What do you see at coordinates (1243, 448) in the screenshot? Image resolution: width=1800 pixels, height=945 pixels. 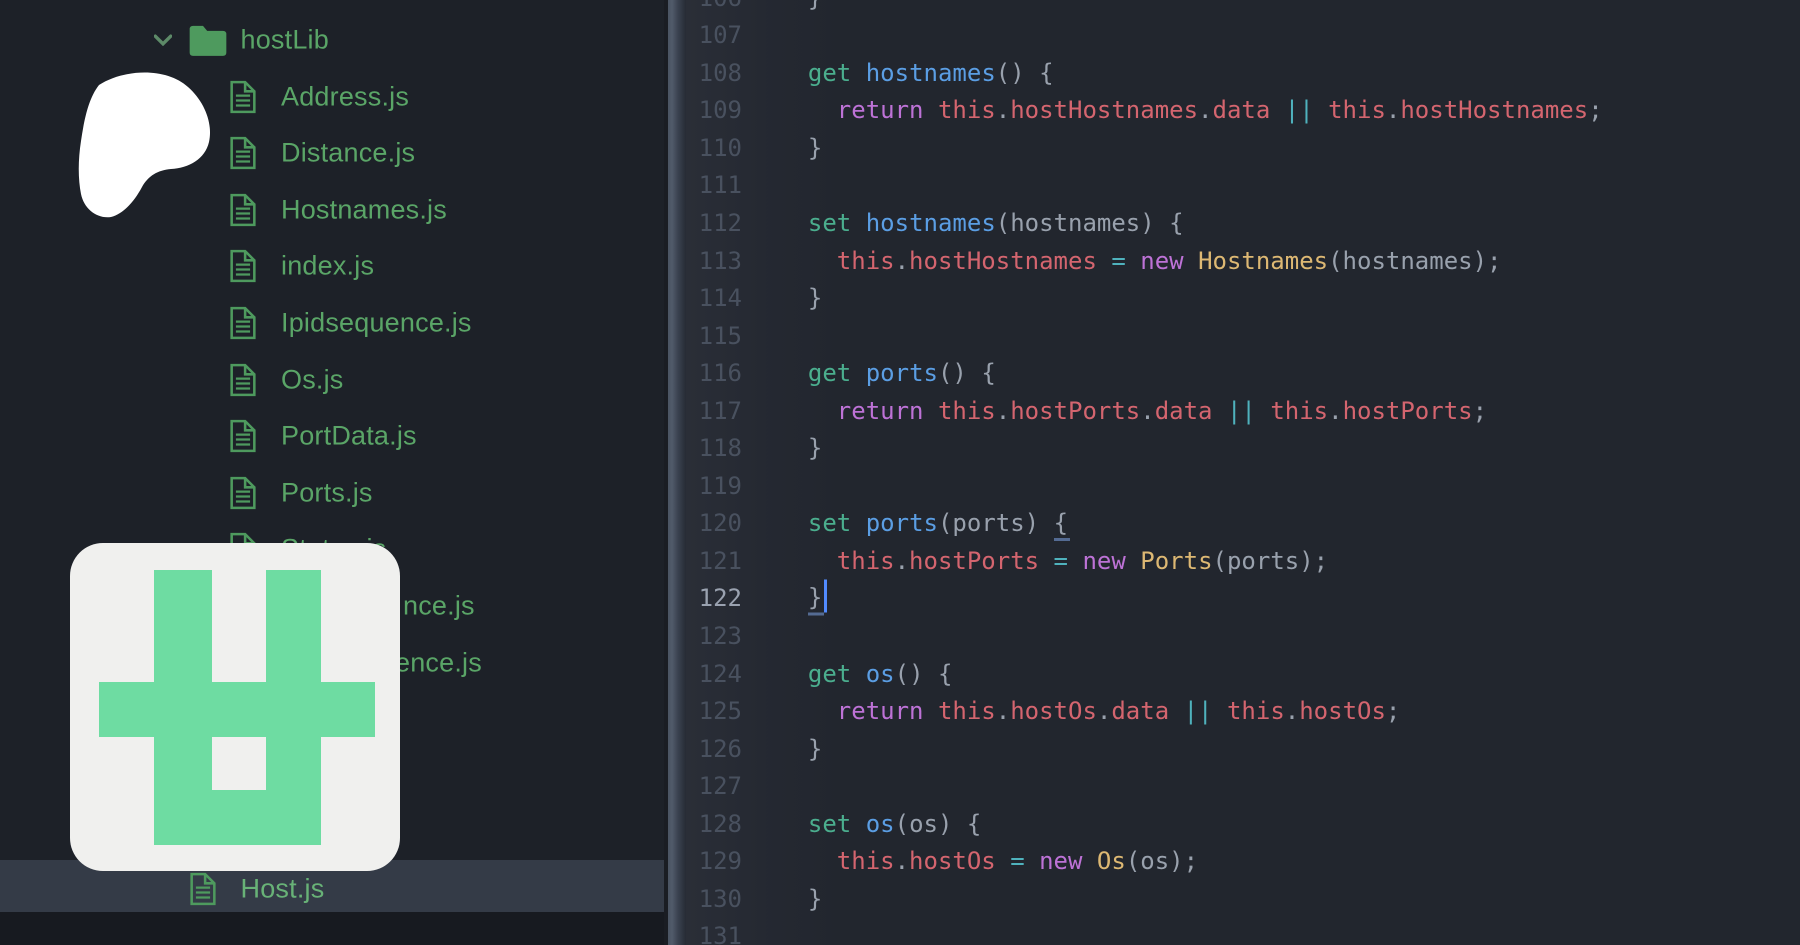 I see `code-line: 118 }` at bounding box center [1243, 448].